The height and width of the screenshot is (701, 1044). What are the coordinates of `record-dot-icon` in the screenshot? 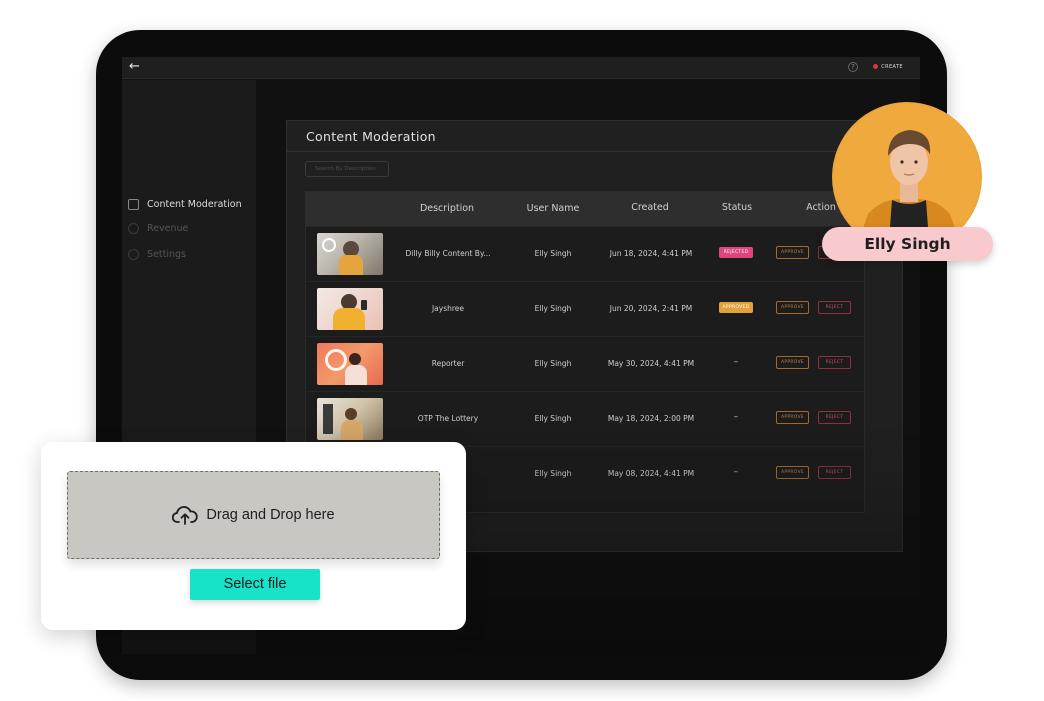 It's located at (876, 66).